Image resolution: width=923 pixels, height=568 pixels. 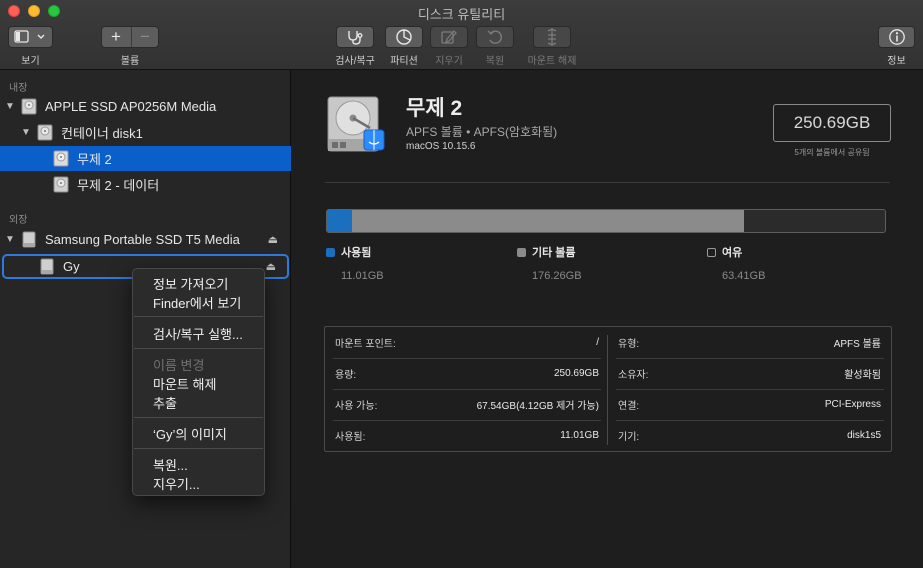 I want to click on info-key: 연결:, so click(x=629, y=406).